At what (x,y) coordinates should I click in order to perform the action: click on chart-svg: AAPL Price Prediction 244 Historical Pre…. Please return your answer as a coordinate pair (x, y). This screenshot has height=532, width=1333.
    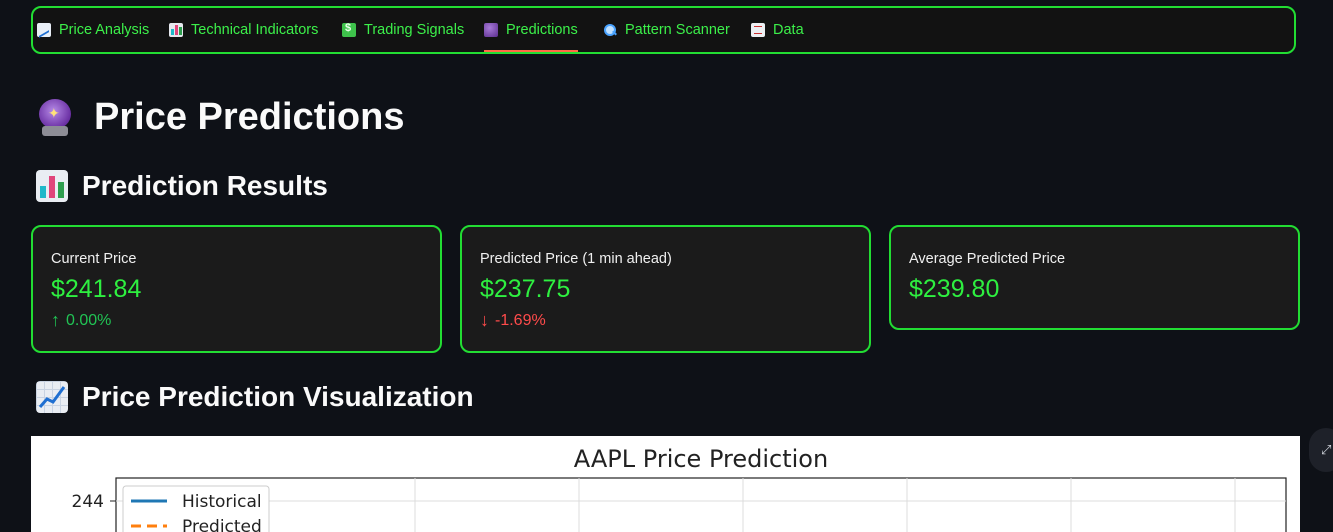
    Looking at the image, I should click on (679, 488).